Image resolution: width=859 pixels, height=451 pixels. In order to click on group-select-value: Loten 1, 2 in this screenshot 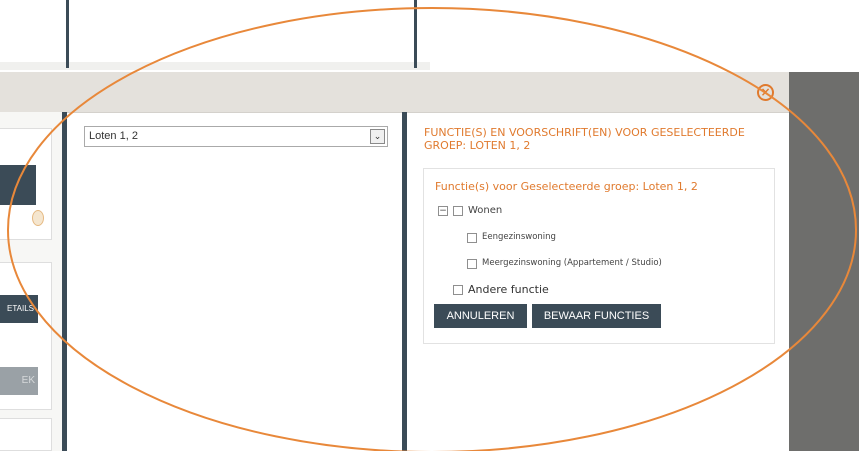, I will do `click(113, 136)`.